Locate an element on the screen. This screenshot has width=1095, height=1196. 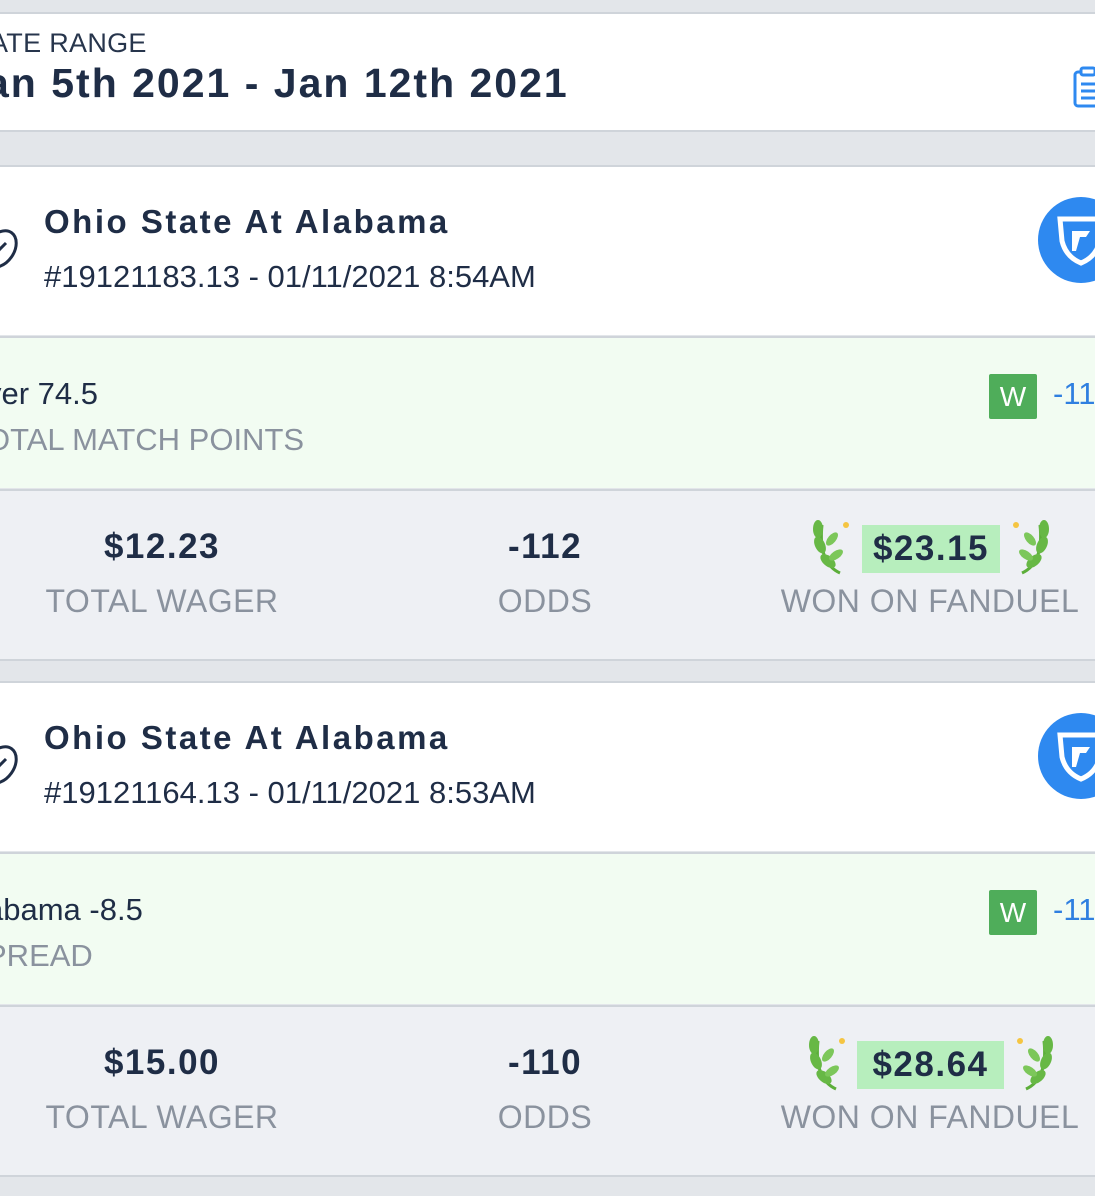
odds-value: -112 is located at coordinates (545, 546).